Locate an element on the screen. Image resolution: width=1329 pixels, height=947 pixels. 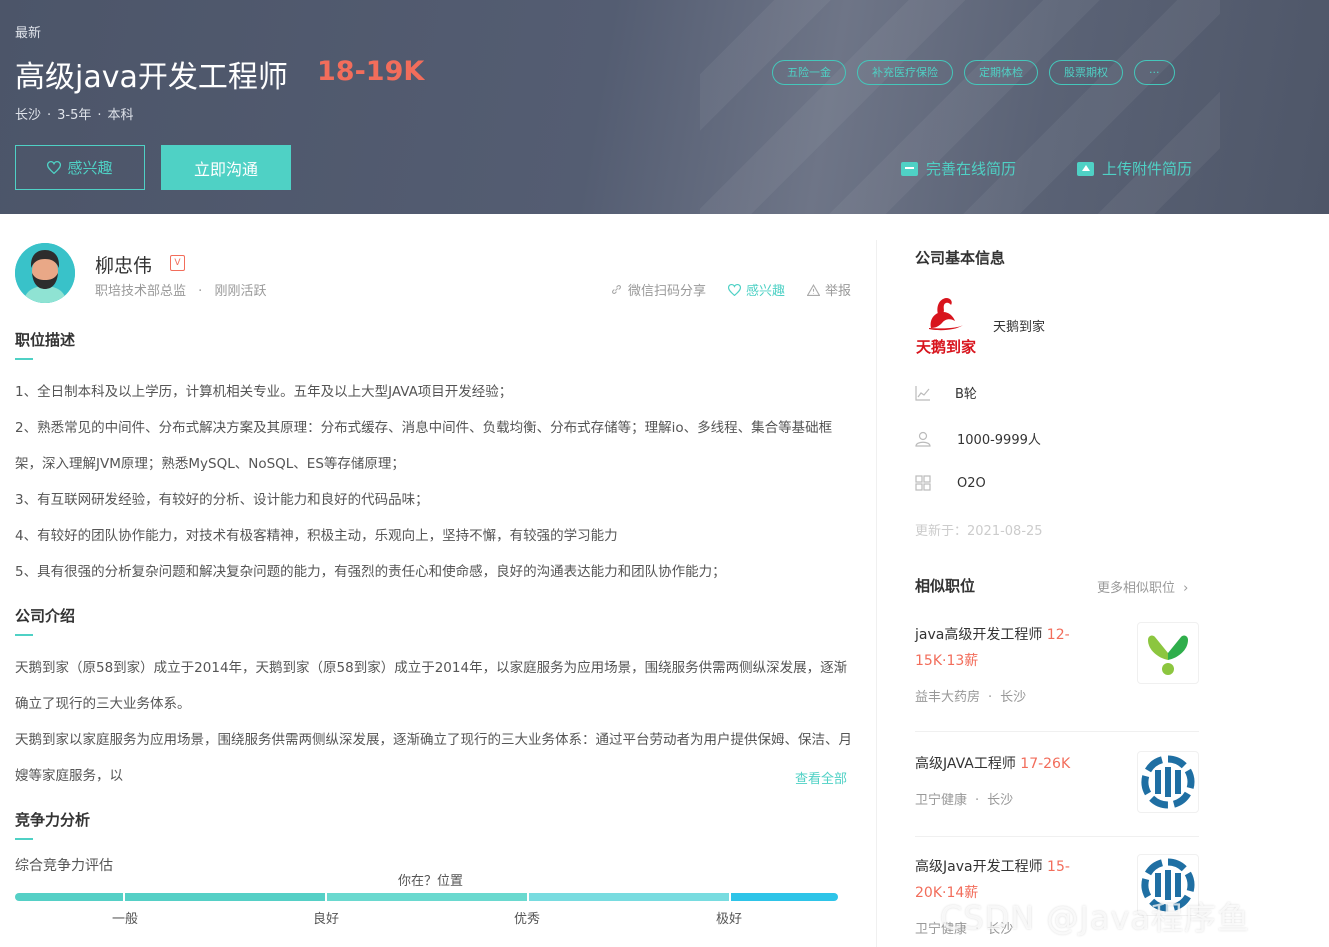
interest-button: 感兴趣 is located at coordinates (80, 167).